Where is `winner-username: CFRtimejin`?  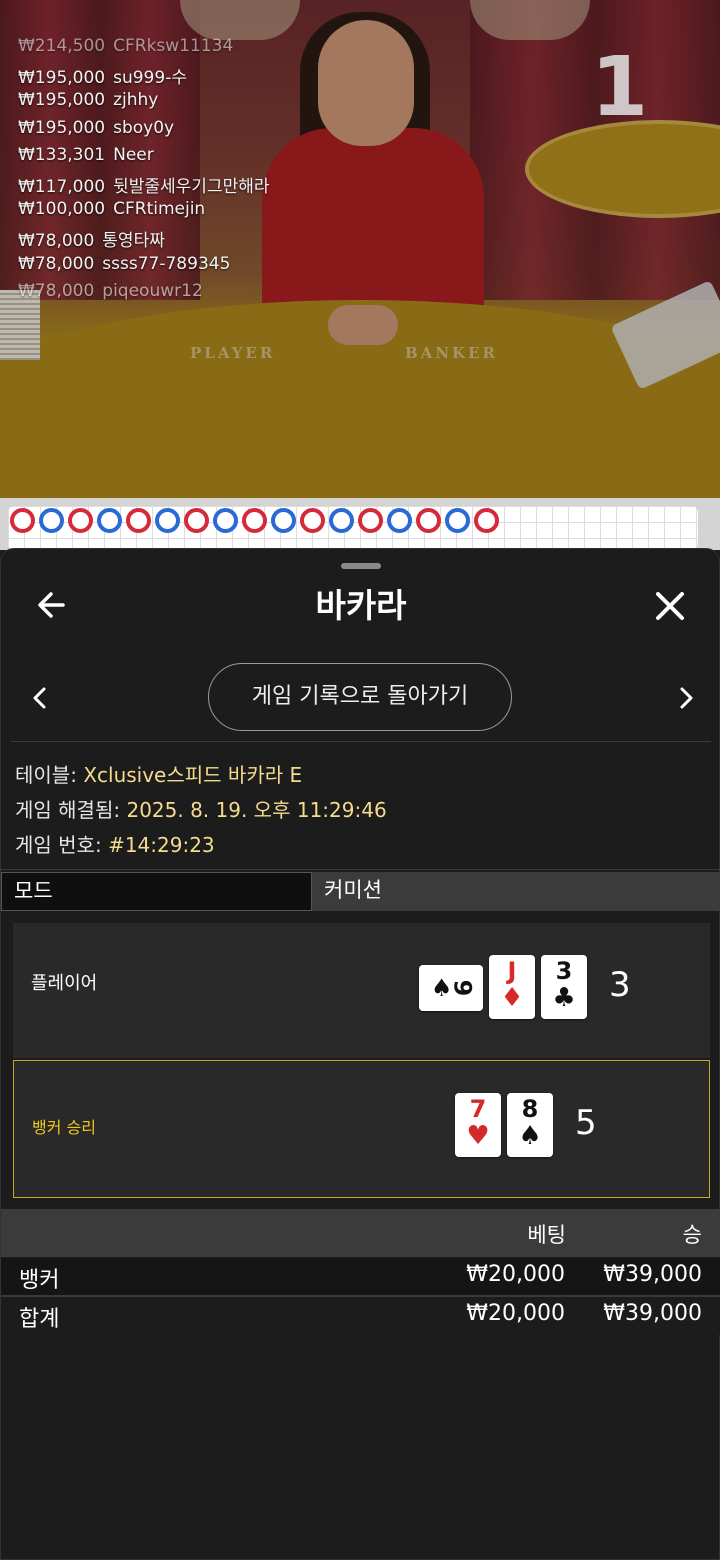
winner-username: CFRtimejin is located at coordinates (159, 209).